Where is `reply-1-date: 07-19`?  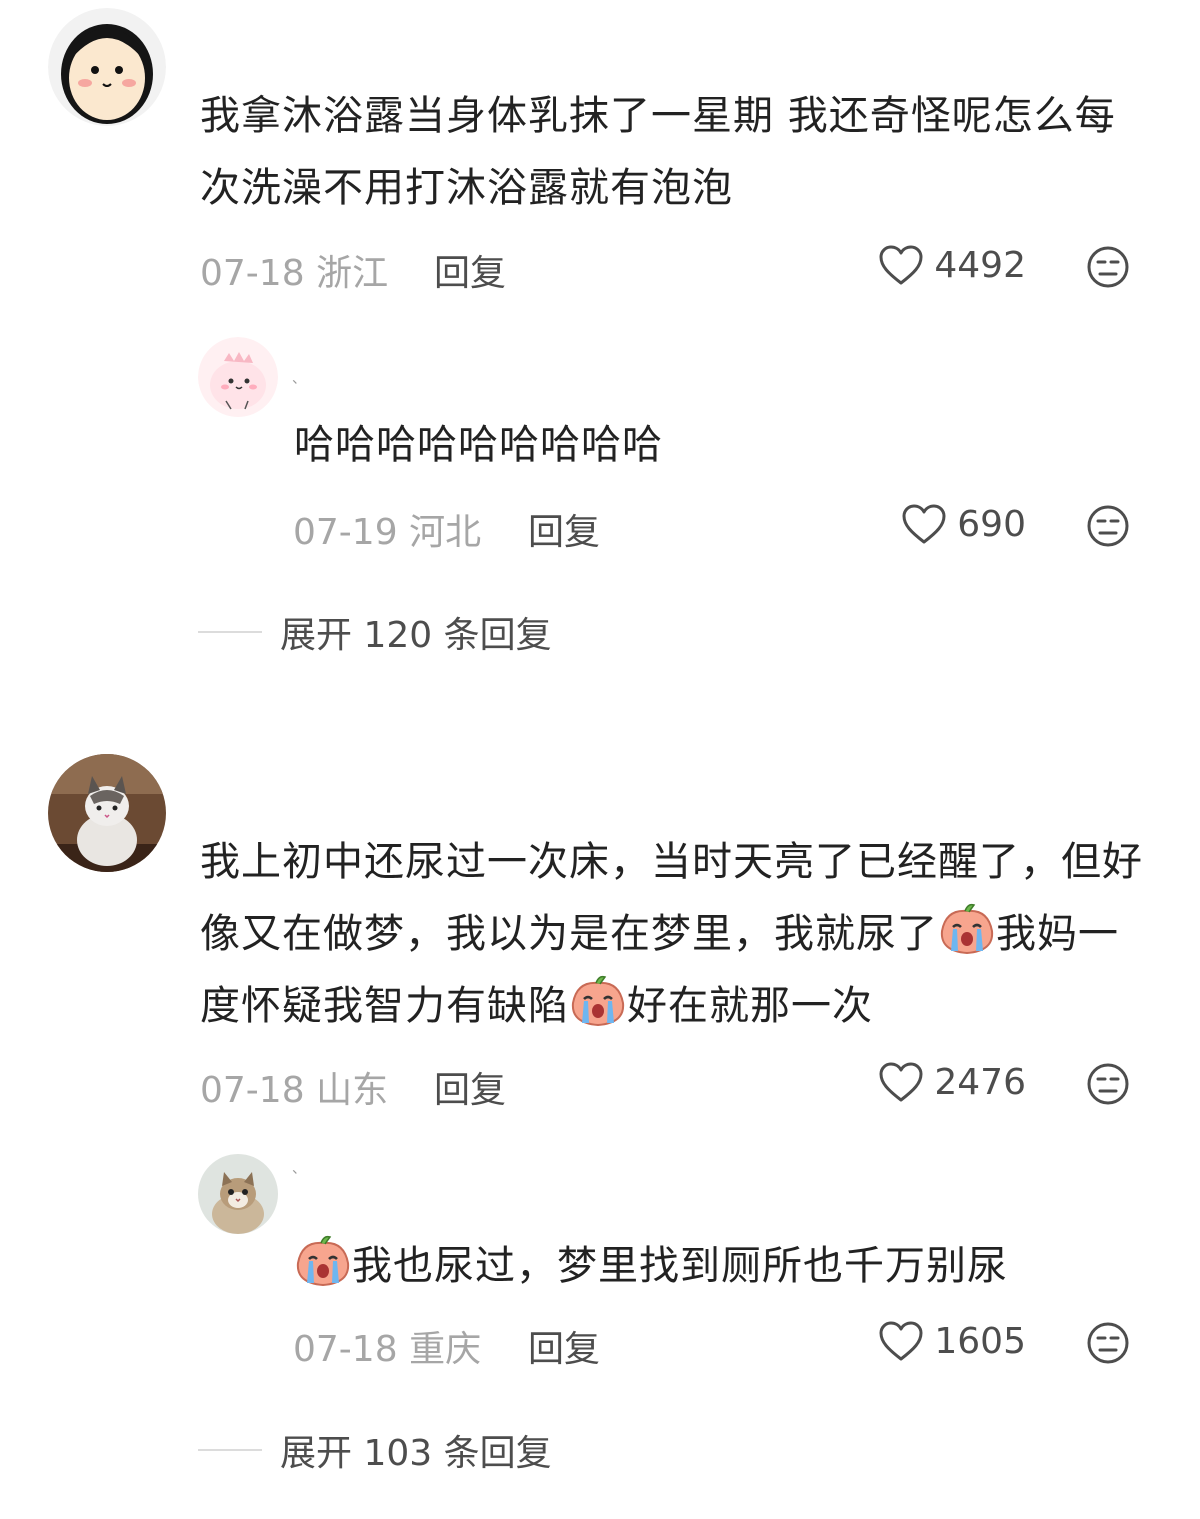 reply-1-date: 07-19 is located at coordinates (345, 532).